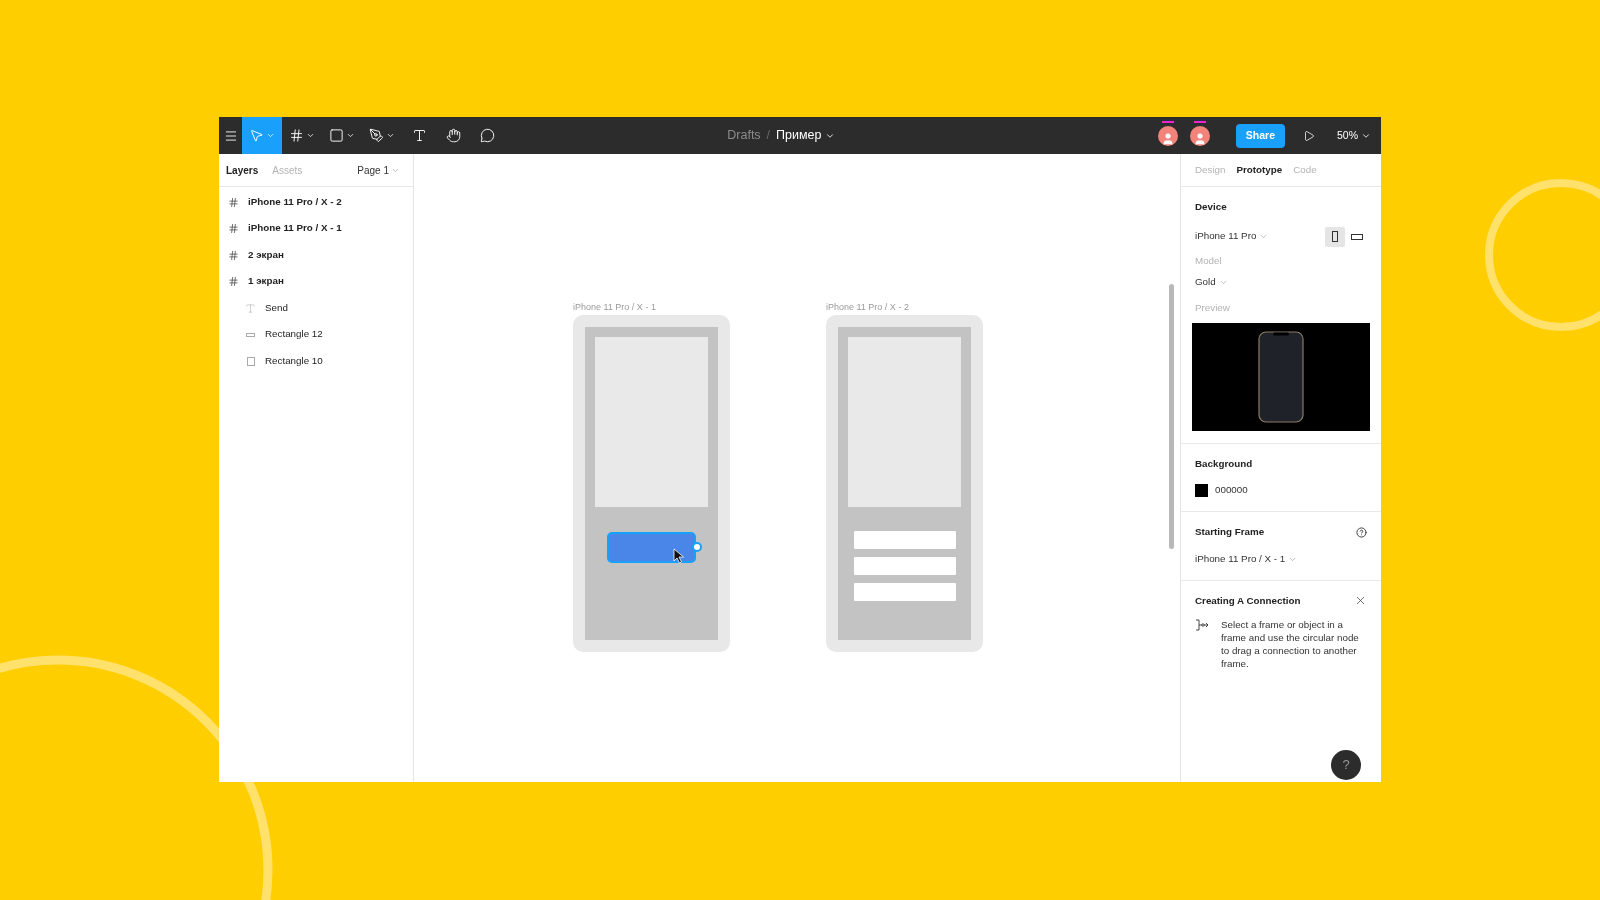 Image resolution: width=1600 pixels, height=900 pixels. What do you see at coordinates (242, 170) in the screenshot?
I see `panel-tab: Layers` at bounding box center [242, 170].